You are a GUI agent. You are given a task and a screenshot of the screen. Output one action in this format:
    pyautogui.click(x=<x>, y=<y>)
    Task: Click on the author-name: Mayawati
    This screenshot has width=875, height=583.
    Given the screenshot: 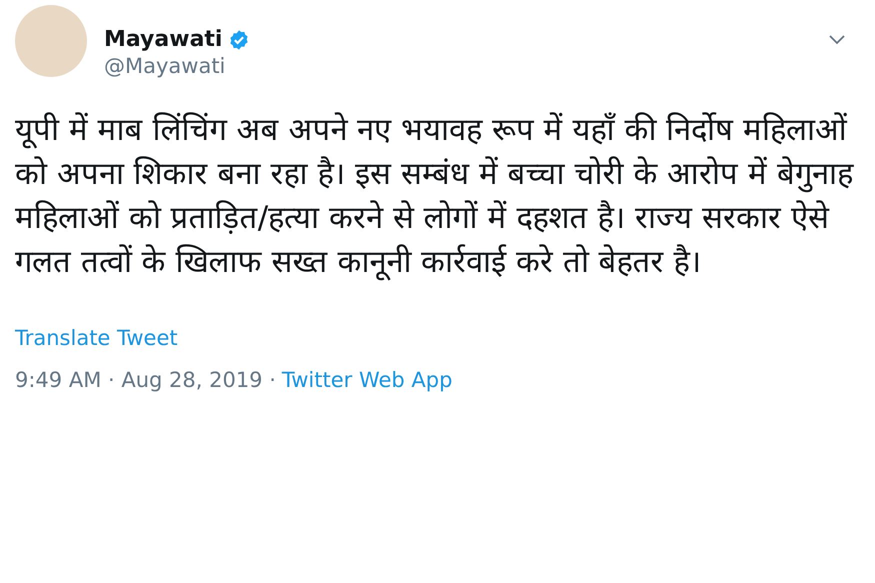 What is the action you would take?
    pyautogui.click(x=163, y=39)
    